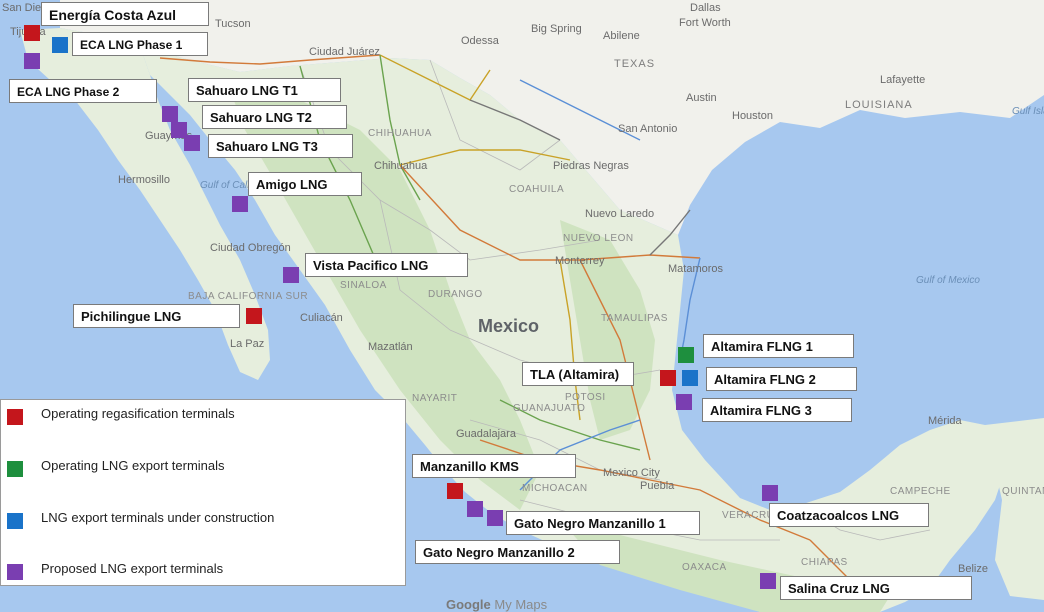 Image resolution: width=1044 pixels, height=612 pixels. Describe the element at coordinates (274, 117) in the screenshot. I see `terminal-label-sahuaro-lng-t2: Sahuaro LNG T2` at that location.